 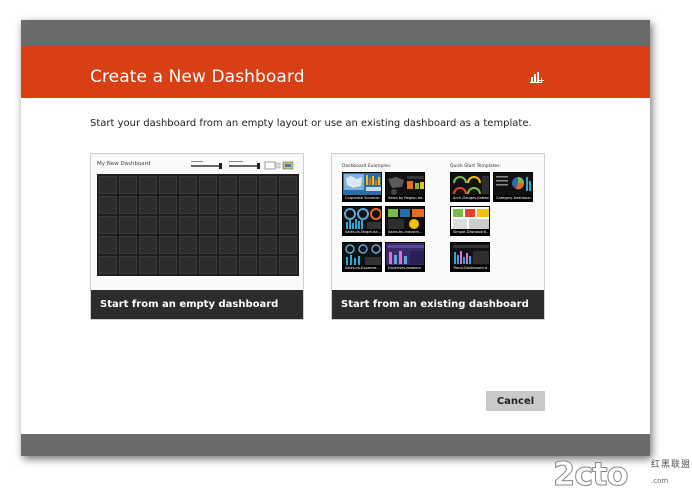 What do you see at coordinates (515, 401) in the screenshot?
I see `cancel-button: Cancel` at bounding box center [515, 401].